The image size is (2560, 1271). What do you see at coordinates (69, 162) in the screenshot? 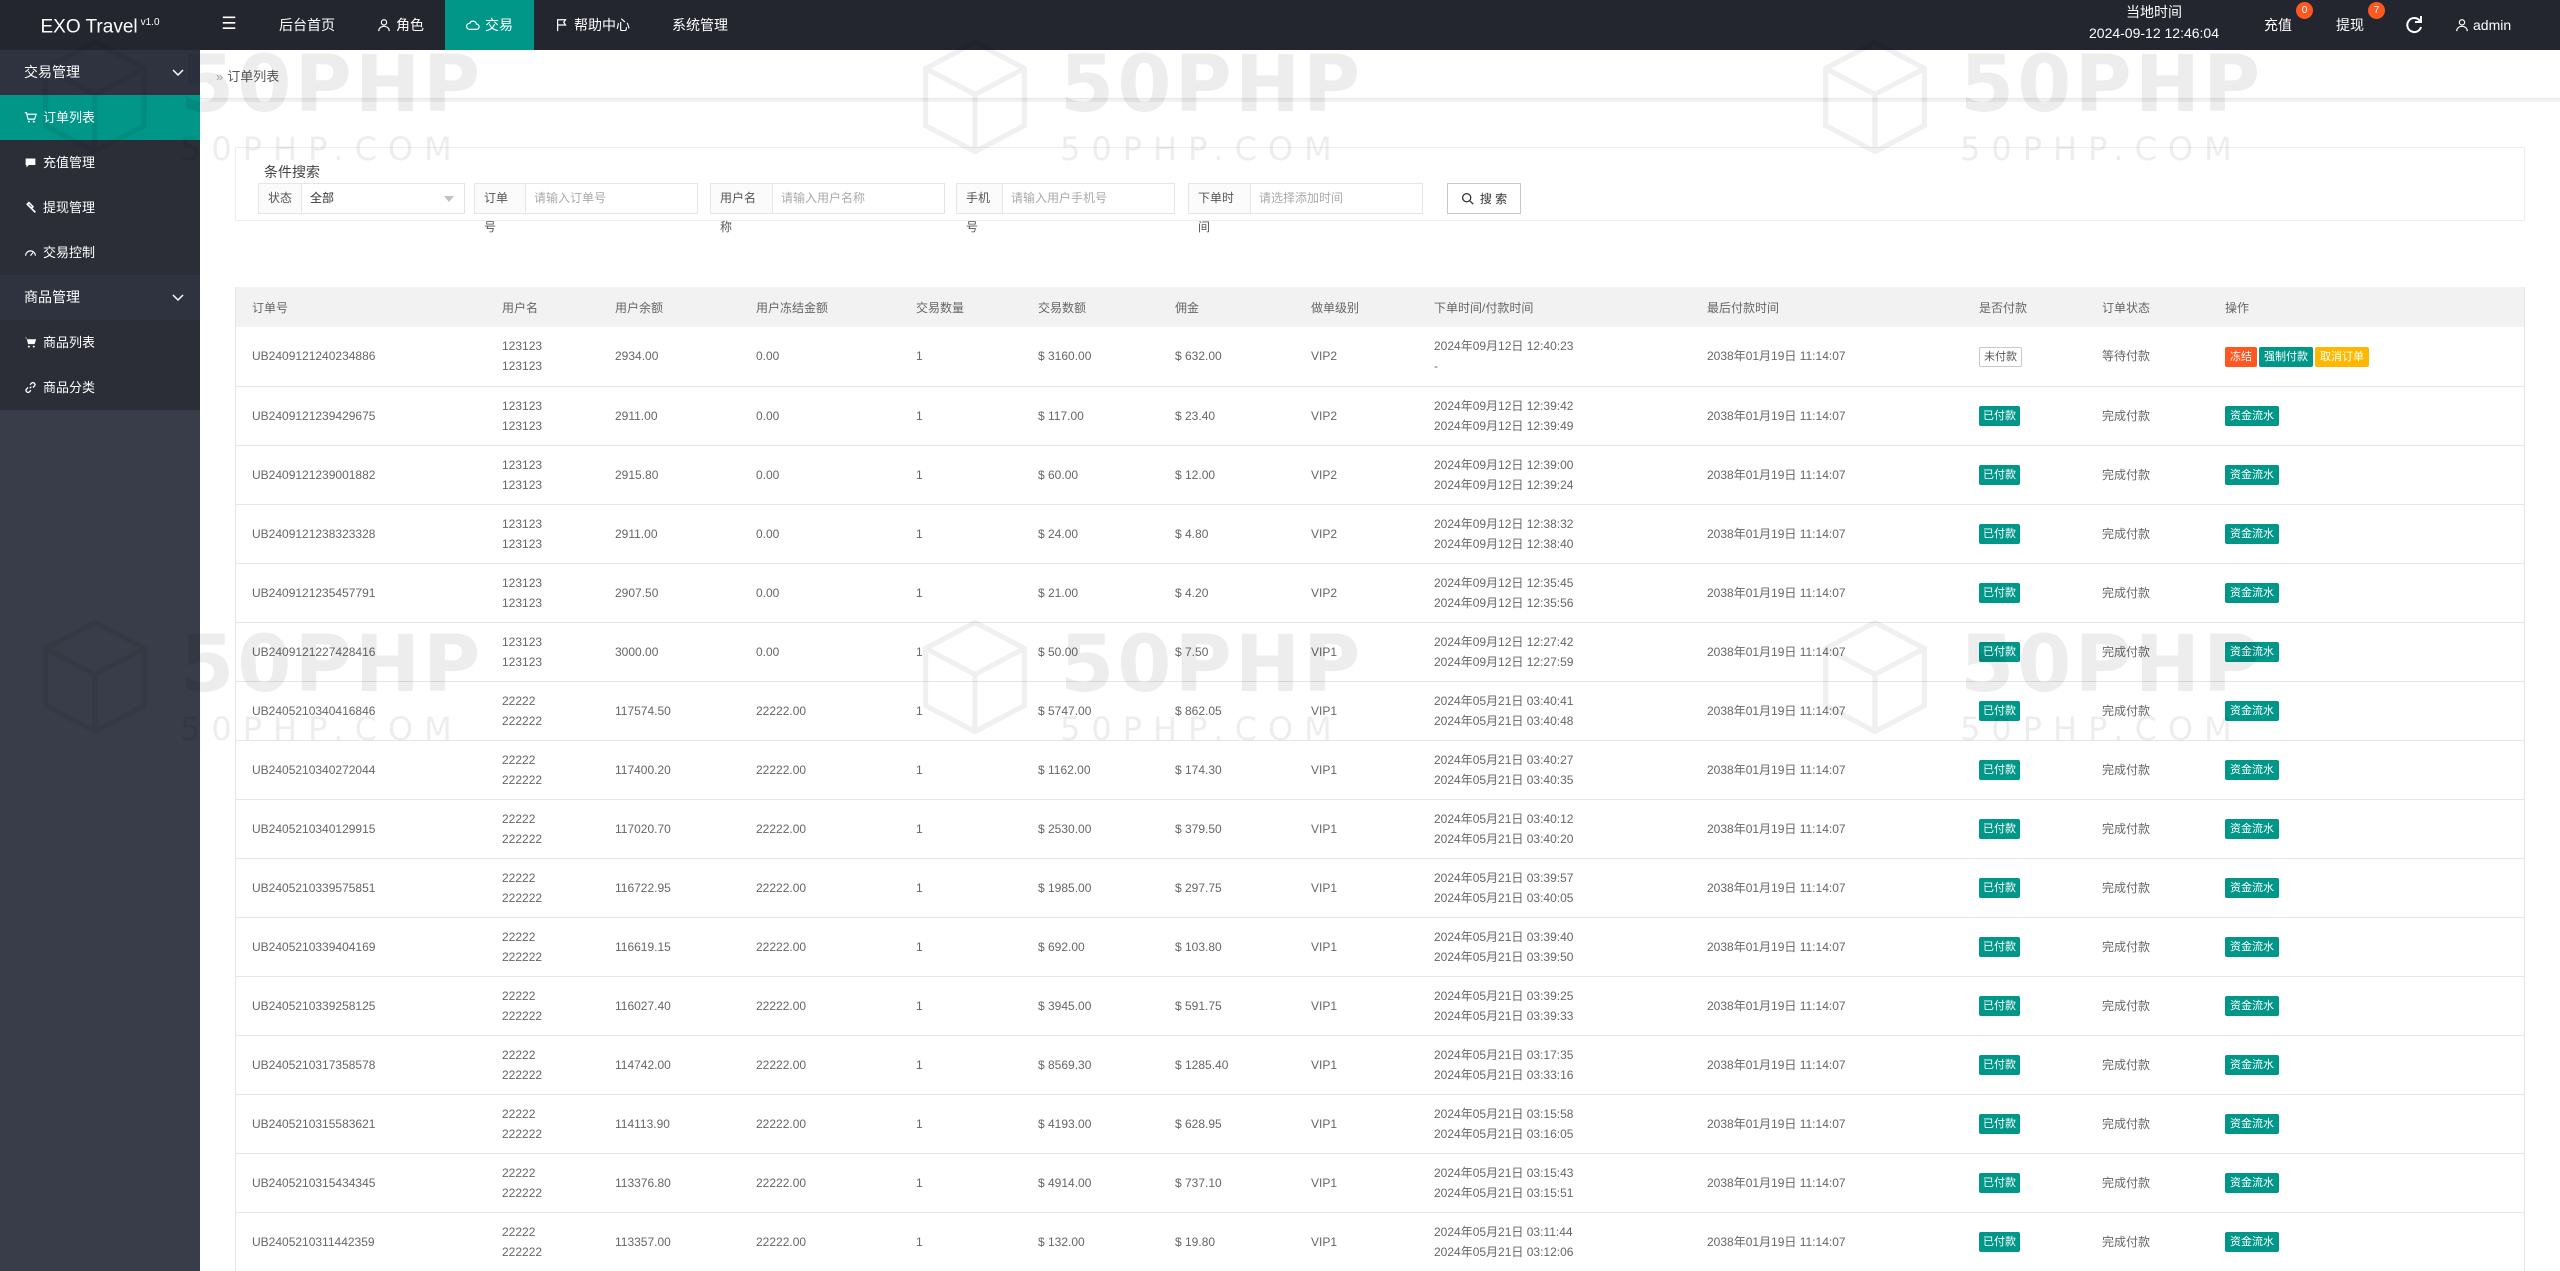
I see `sidebar-item-label: 充值管理` at bounding box center [69, 162].